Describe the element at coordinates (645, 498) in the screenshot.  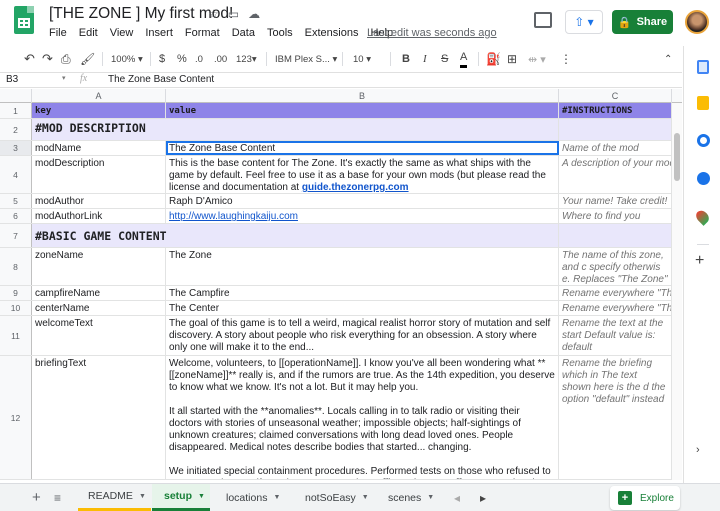
I see `explore-button: + Explore` at that location.